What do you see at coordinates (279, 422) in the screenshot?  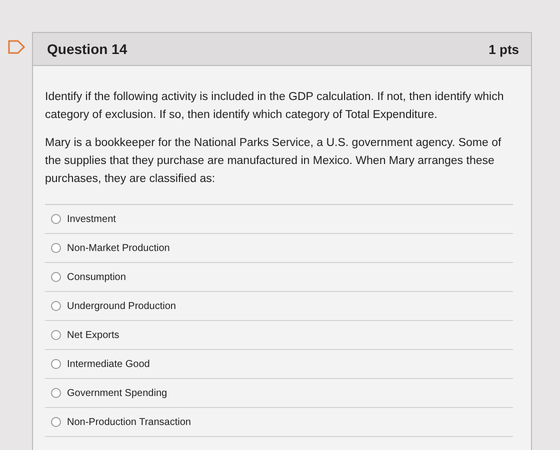 I see `answer-option: Non-Production Transaction` at bounding box center [279, 422].